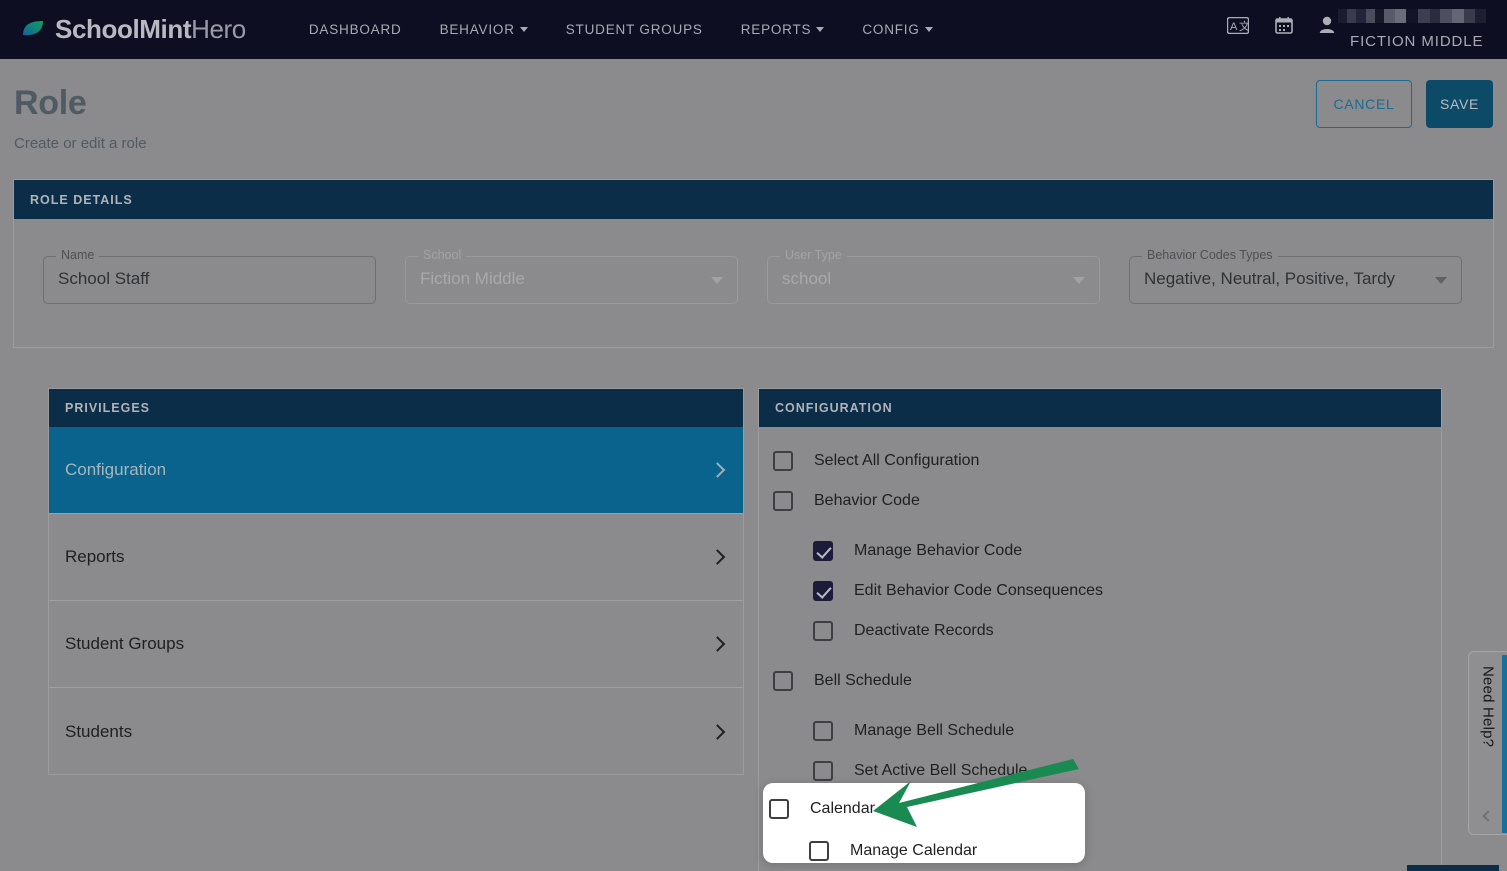 The height and width of the screenshot is (871, 1507). I want to click on leaf-icon, so click(33, 29).